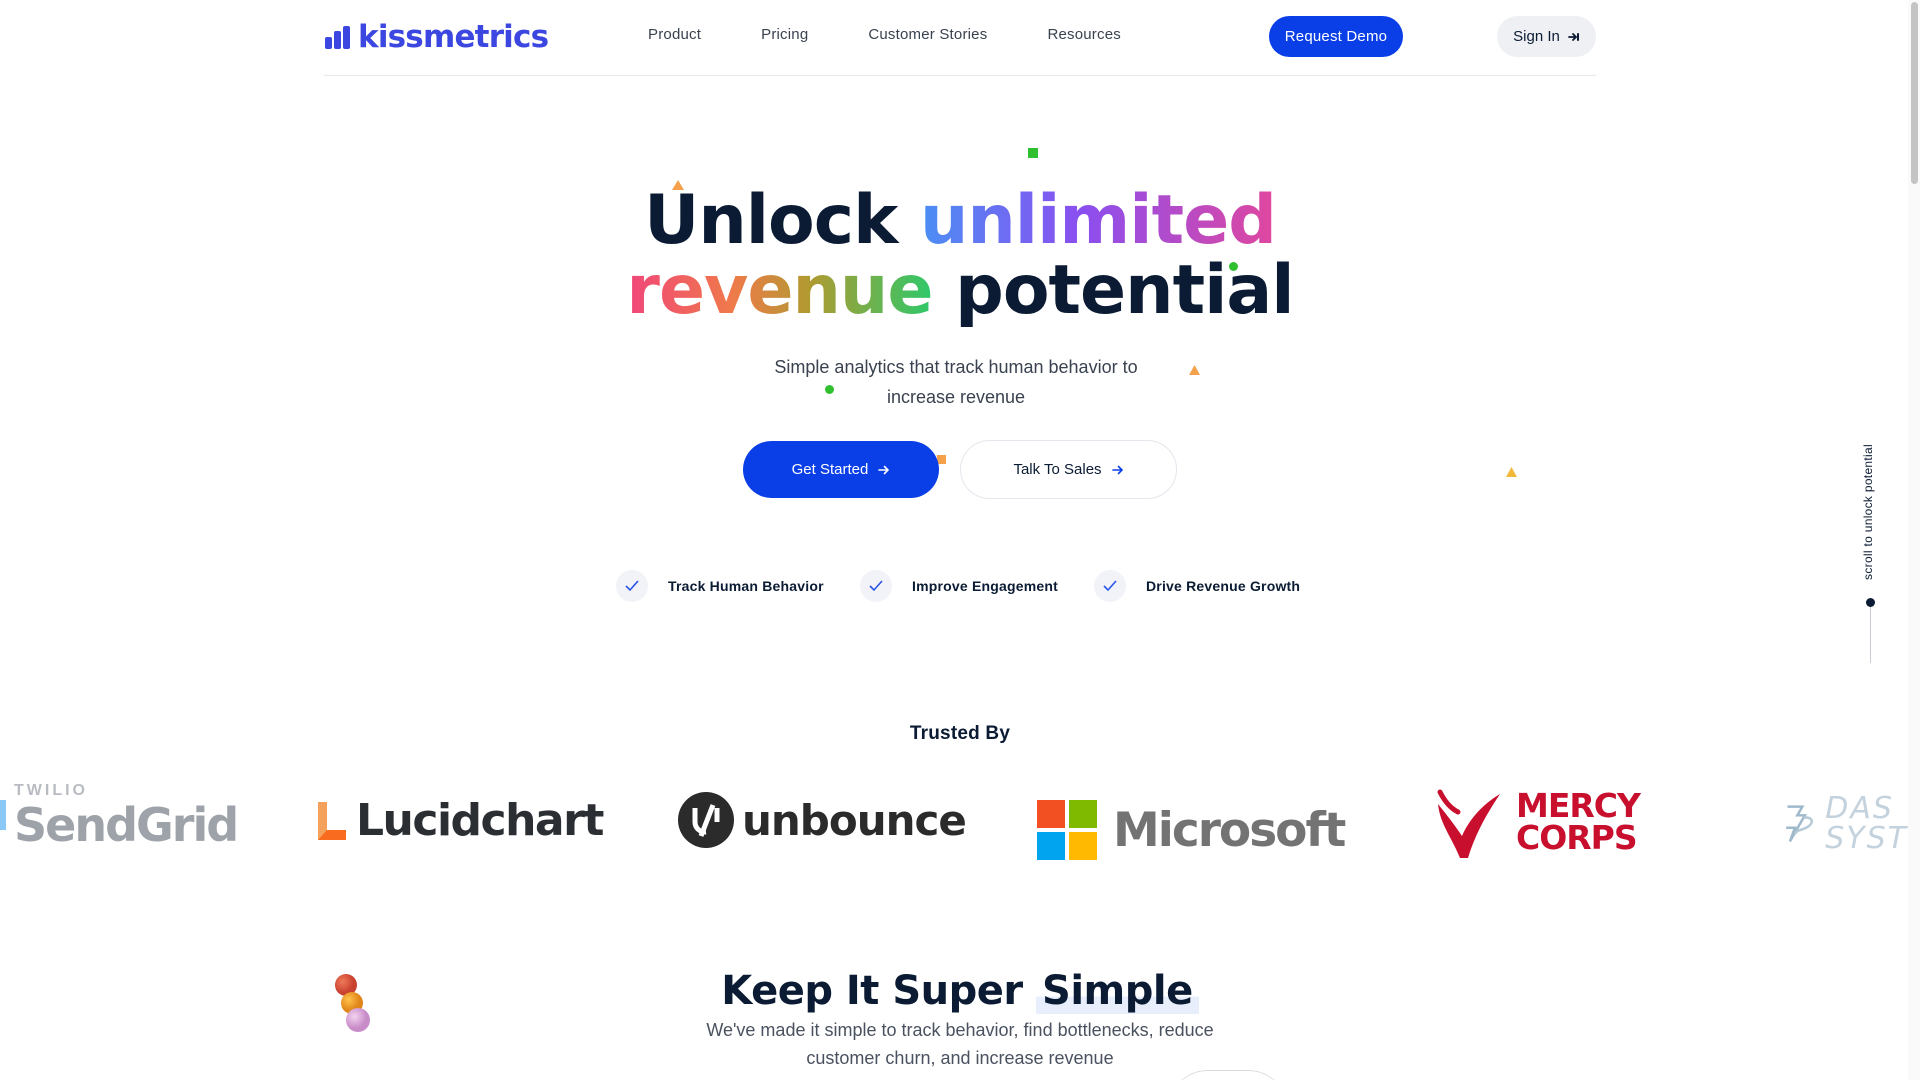 This screenshot has width=1920, height=1080. Describe the element at coordinates (1468, 823) in the screenshot. I see `mercy-corps-mark-icon` at that location.